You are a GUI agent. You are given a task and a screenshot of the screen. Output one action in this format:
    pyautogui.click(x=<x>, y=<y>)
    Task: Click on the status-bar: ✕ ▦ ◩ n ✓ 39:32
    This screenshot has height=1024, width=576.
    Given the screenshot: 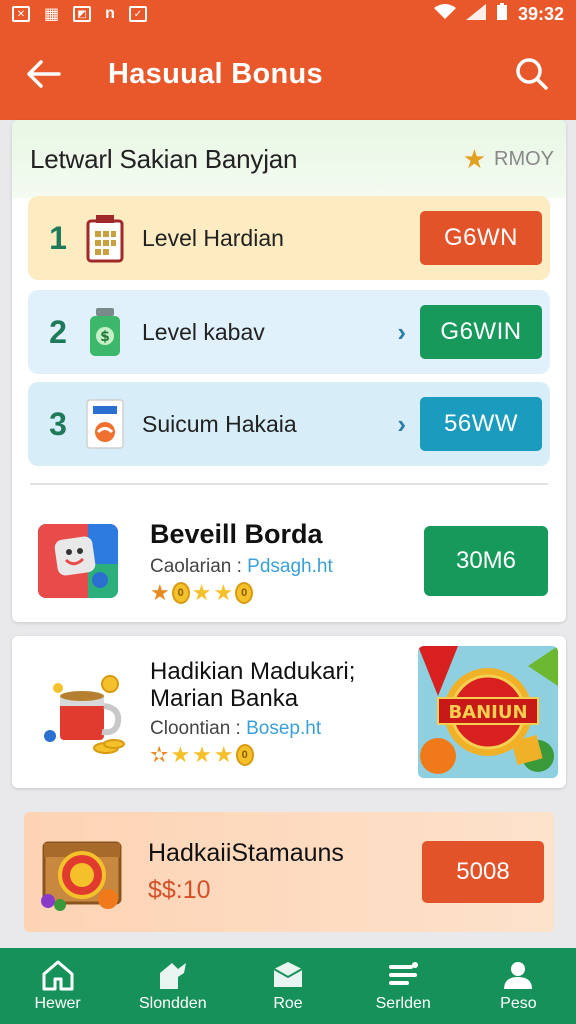 What is the action you would take?
    pyautogui.click(x=288, y=14)
    